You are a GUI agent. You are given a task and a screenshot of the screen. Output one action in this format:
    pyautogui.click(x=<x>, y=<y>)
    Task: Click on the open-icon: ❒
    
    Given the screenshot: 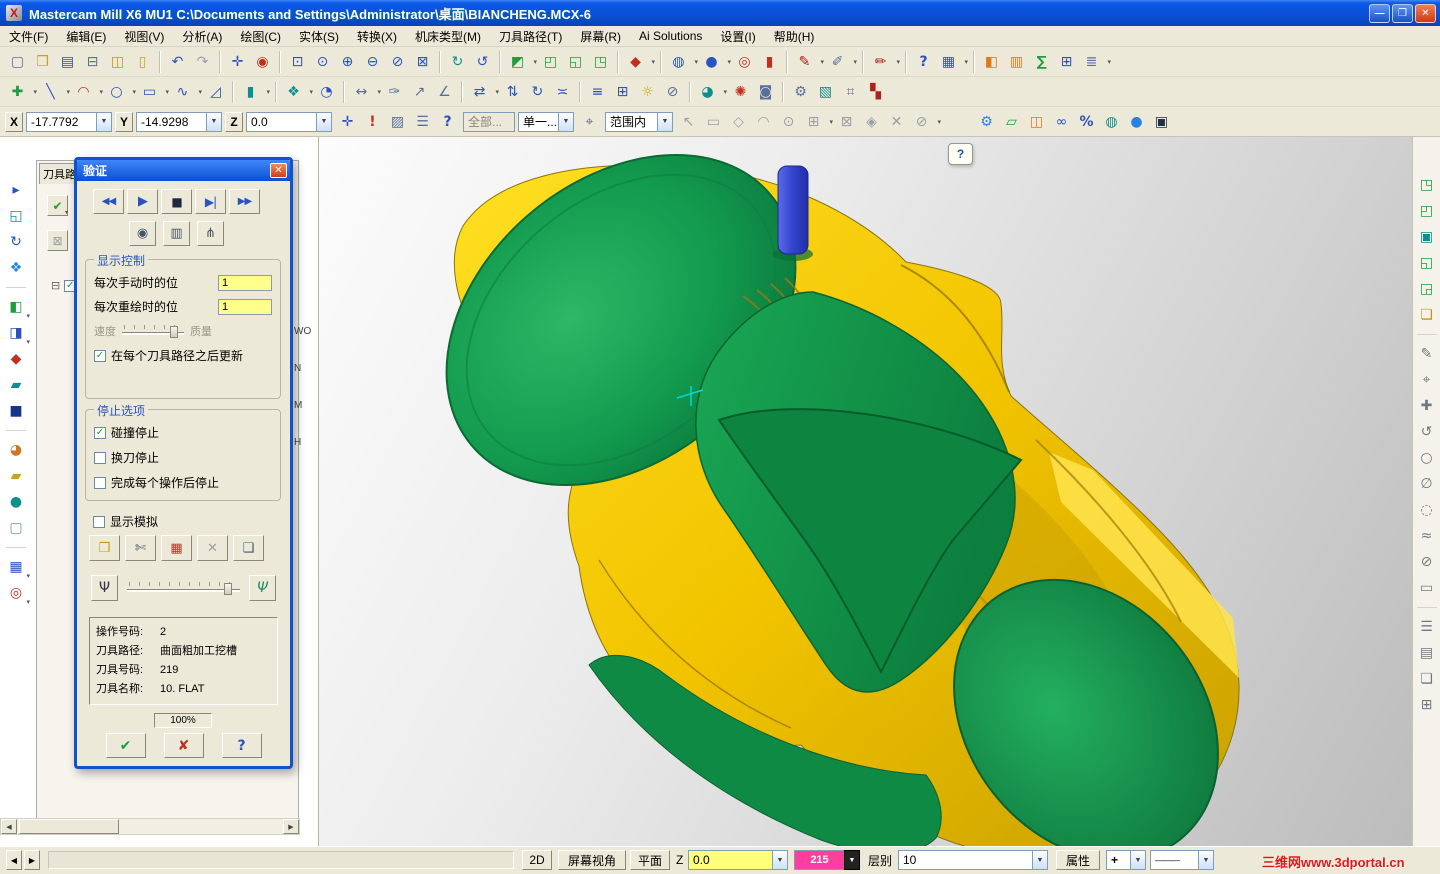 What is the action you would take?
    pyautogui.click(x=42, y=62)
    